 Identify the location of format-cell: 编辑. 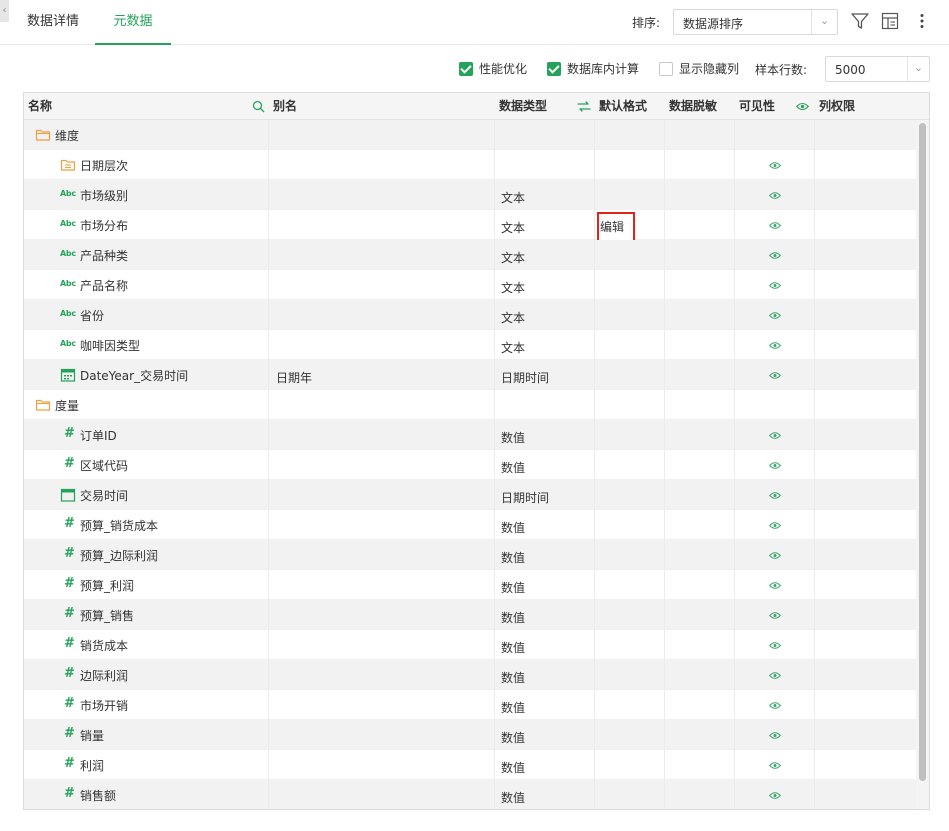
(630, 226).